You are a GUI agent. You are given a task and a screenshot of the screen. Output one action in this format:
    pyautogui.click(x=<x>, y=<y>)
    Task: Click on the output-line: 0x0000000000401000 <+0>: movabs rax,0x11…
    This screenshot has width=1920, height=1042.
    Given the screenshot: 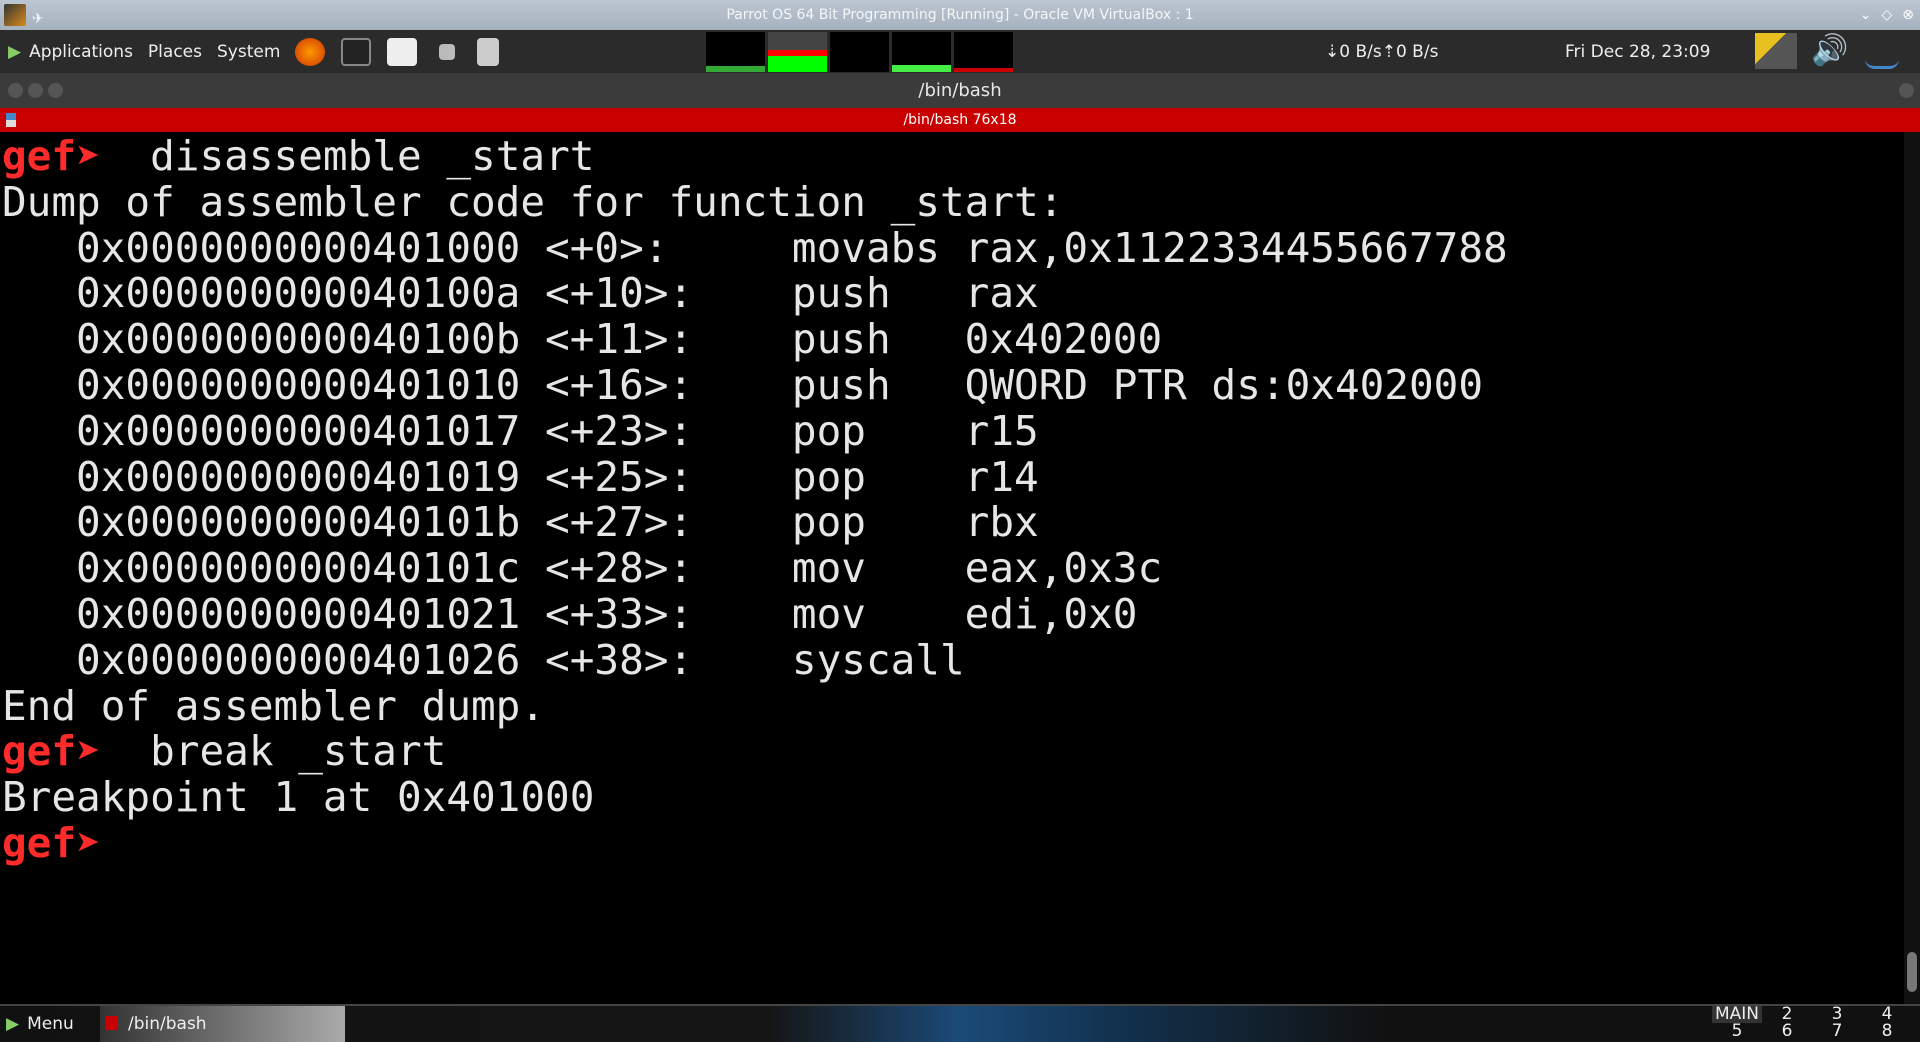 What is the action you would take?
    pyautogui.click(x=953, y=247)
    